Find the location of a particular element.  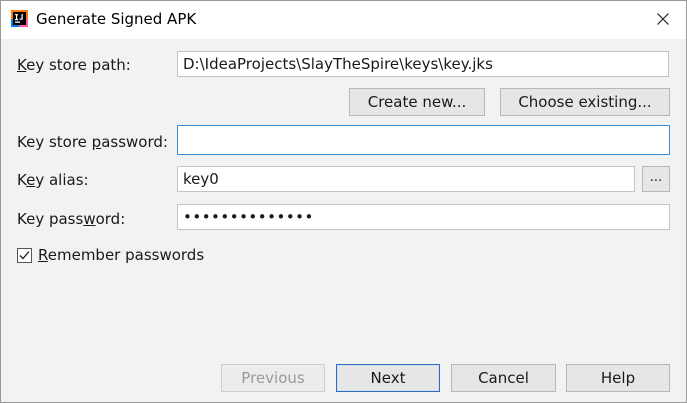

close-icon is located at coordinates (663, 20).